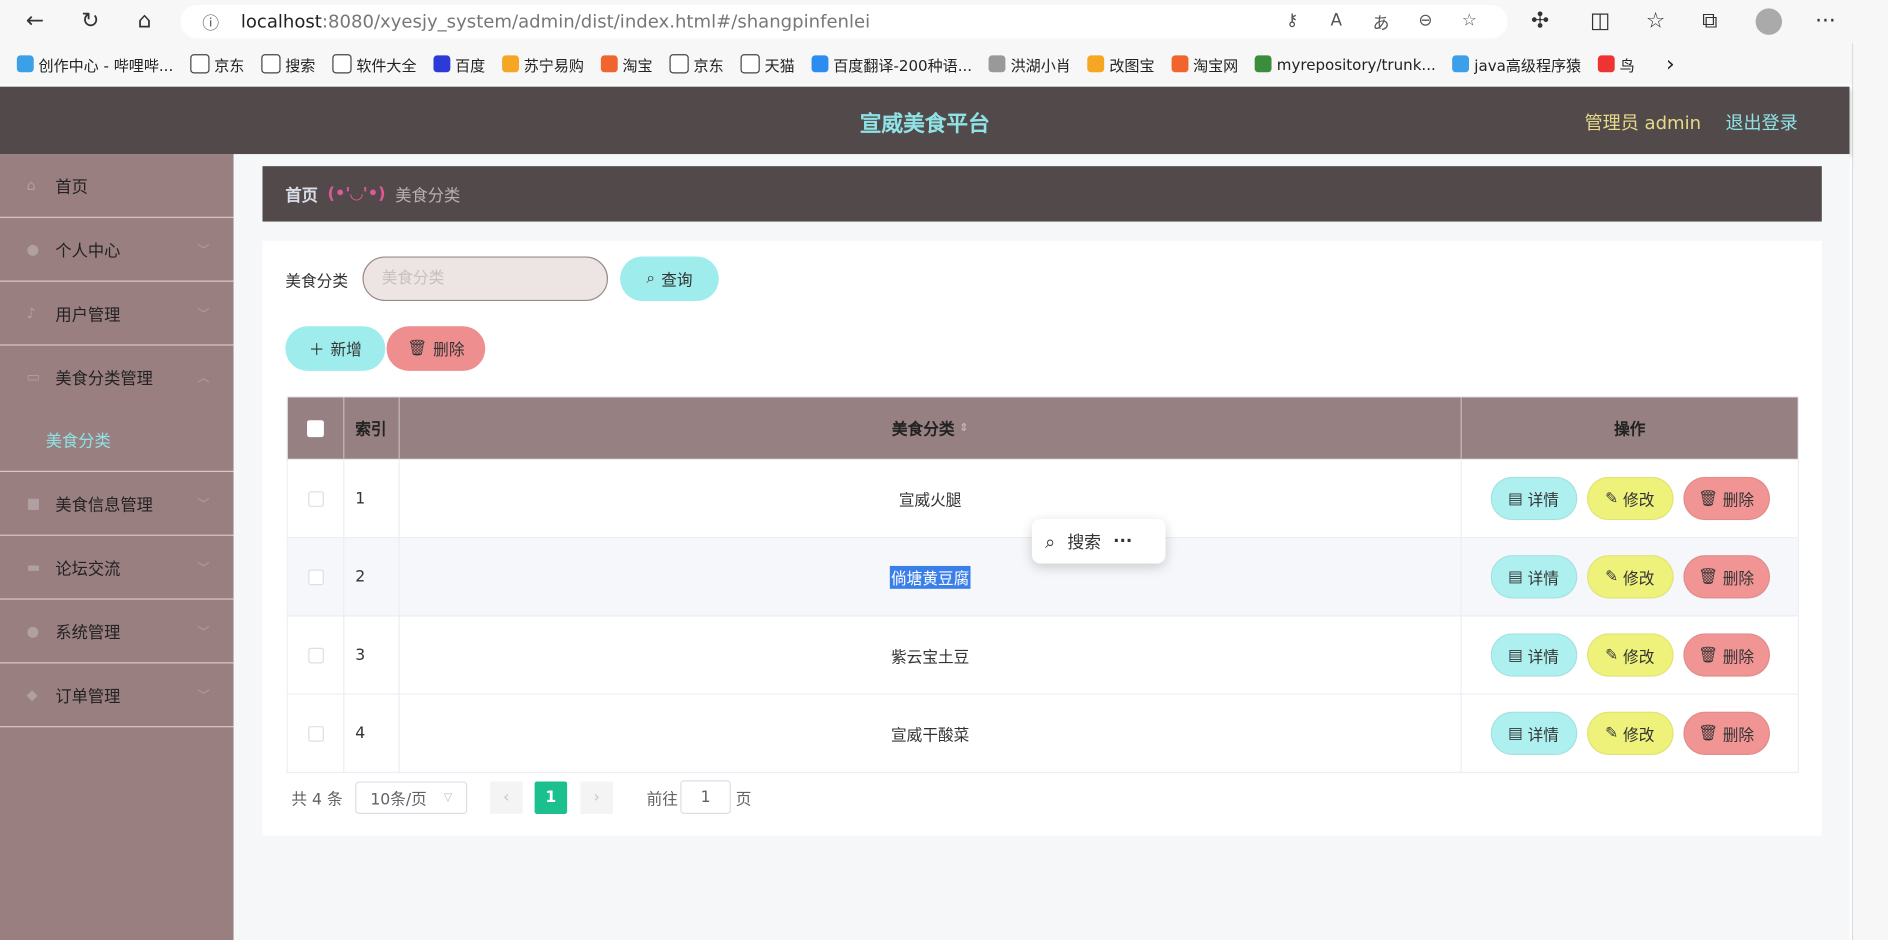 The width and height of the screenshot is (1888, 940). Describe the element at coordinates (300, 65) in the screenshot. I see `bookmark-label: 搜索` at that location.